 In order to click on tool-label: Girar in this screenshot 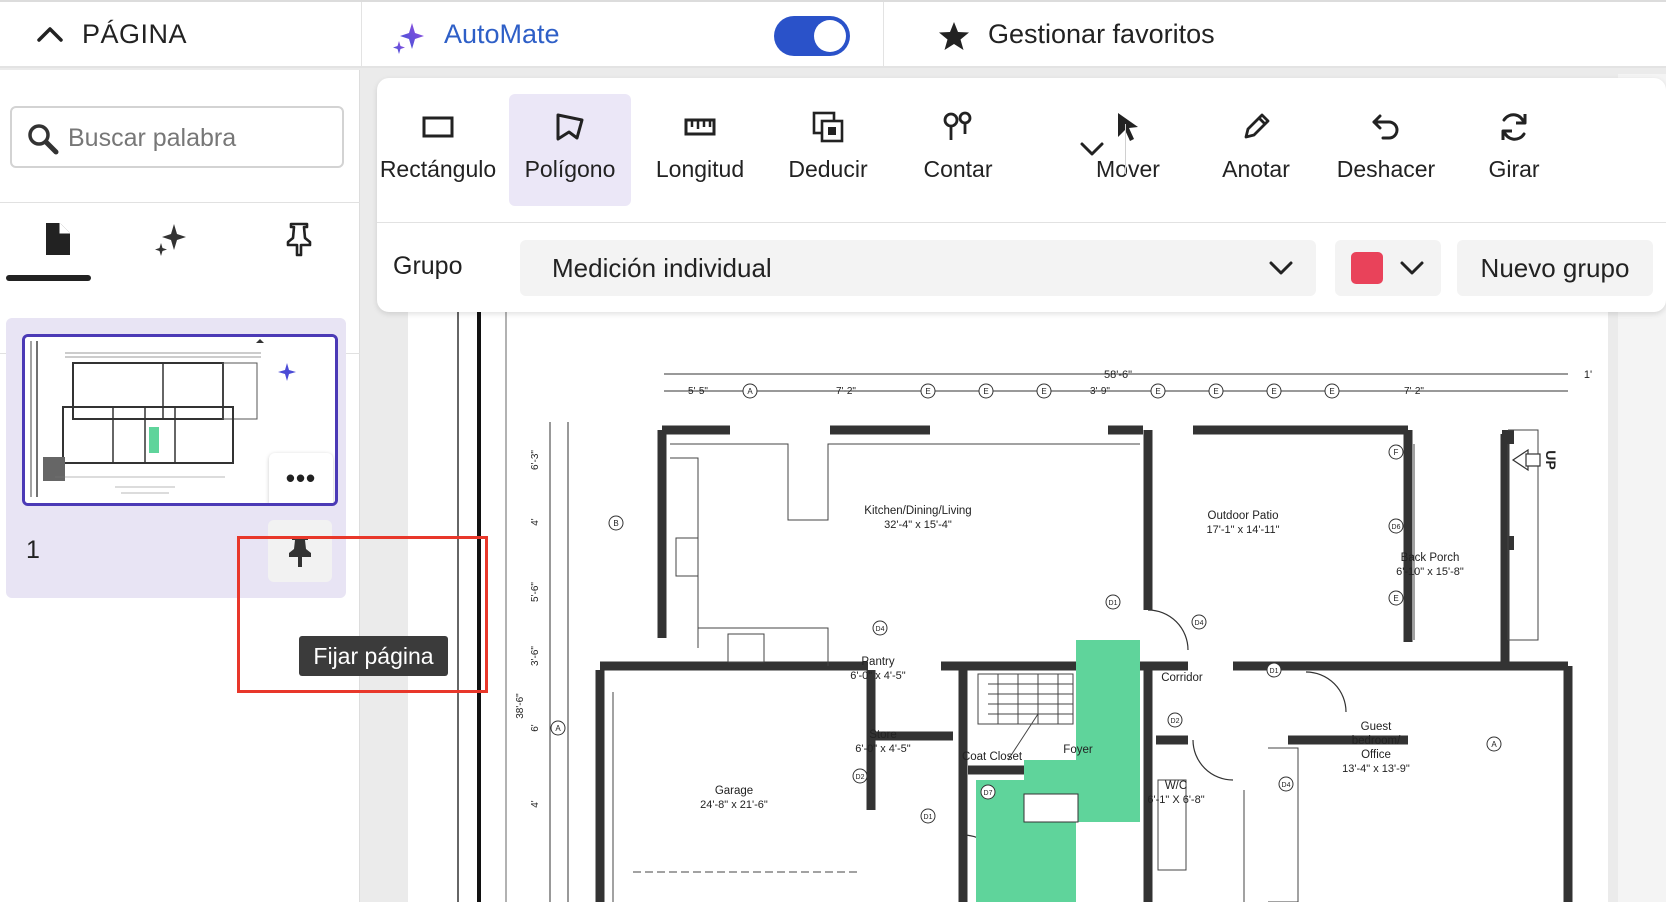, I will do `click(1514, 169)`.